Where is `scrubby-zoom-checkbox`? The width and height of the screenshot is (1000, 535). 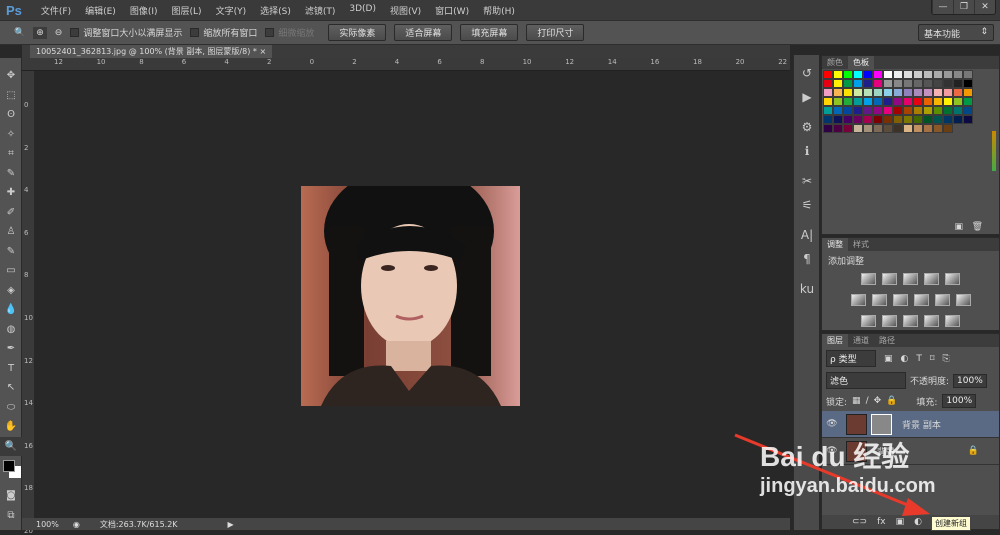 scrubby-zoom-checkbox is located at coordinates (270, 32).